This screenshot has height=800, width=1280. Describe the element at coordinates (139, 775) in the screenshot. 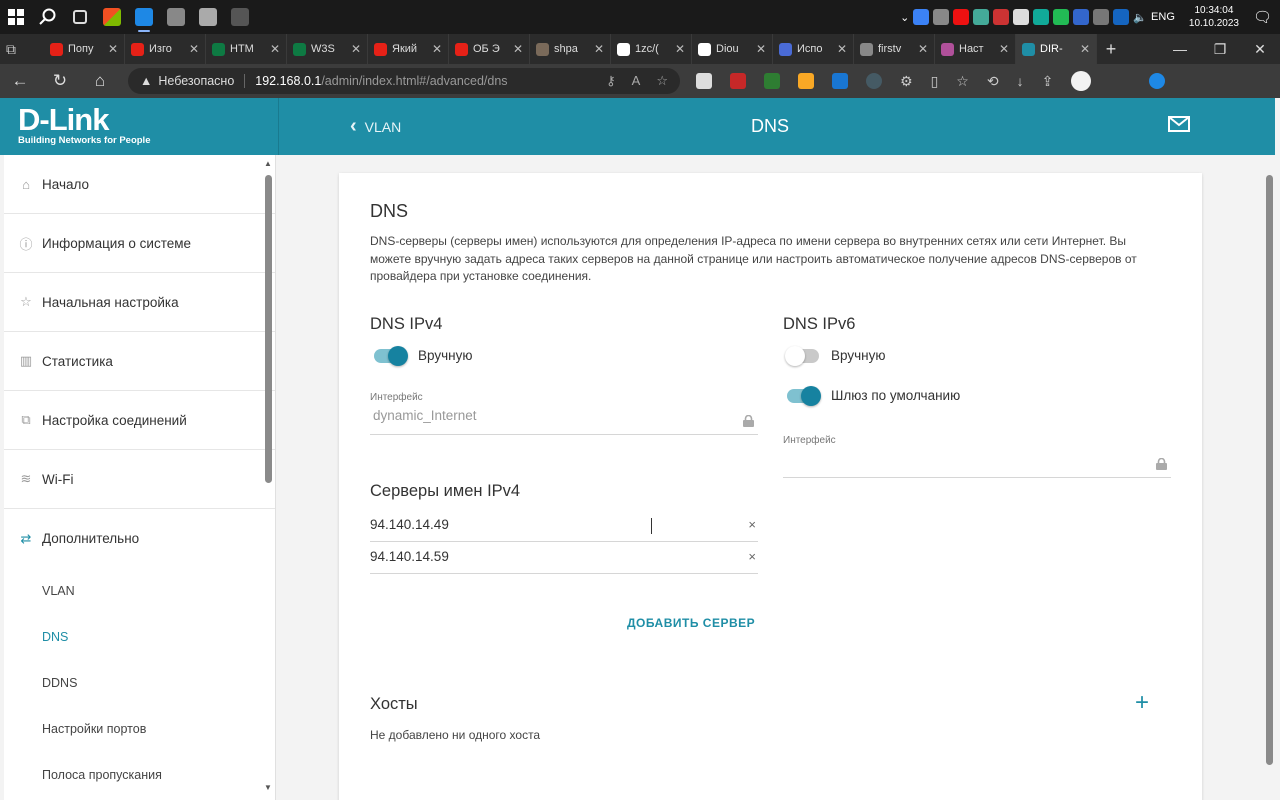

I see `sidebar-subitem: Полоса пропускания` at that location.